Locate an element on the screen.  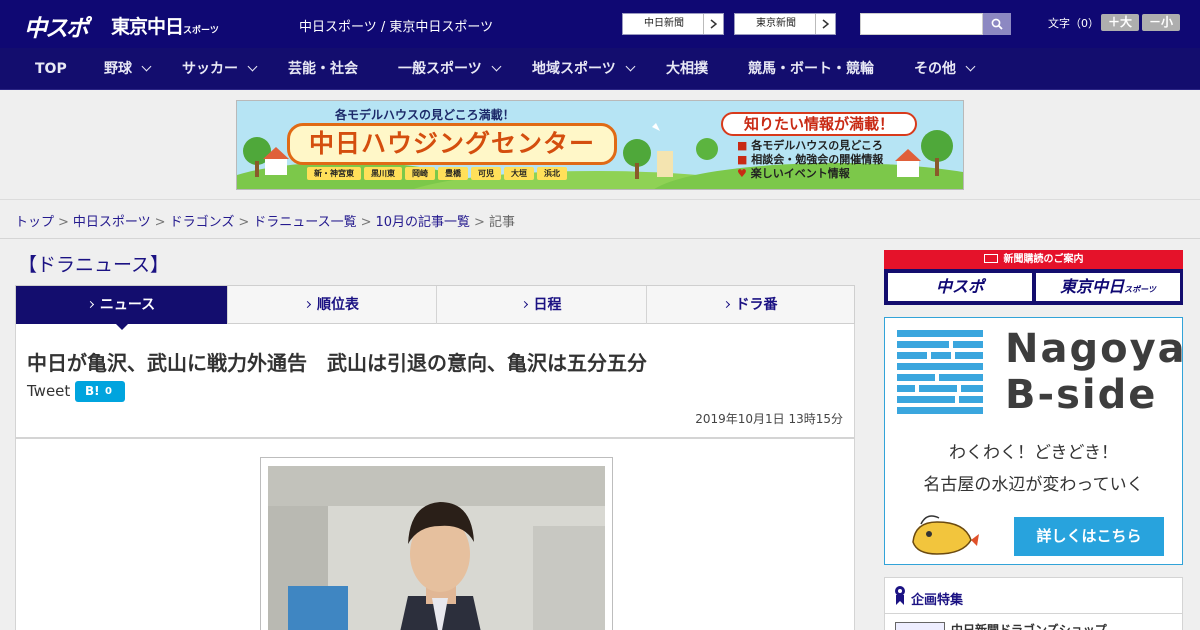
player-photo is located at coordinates (436, 548).